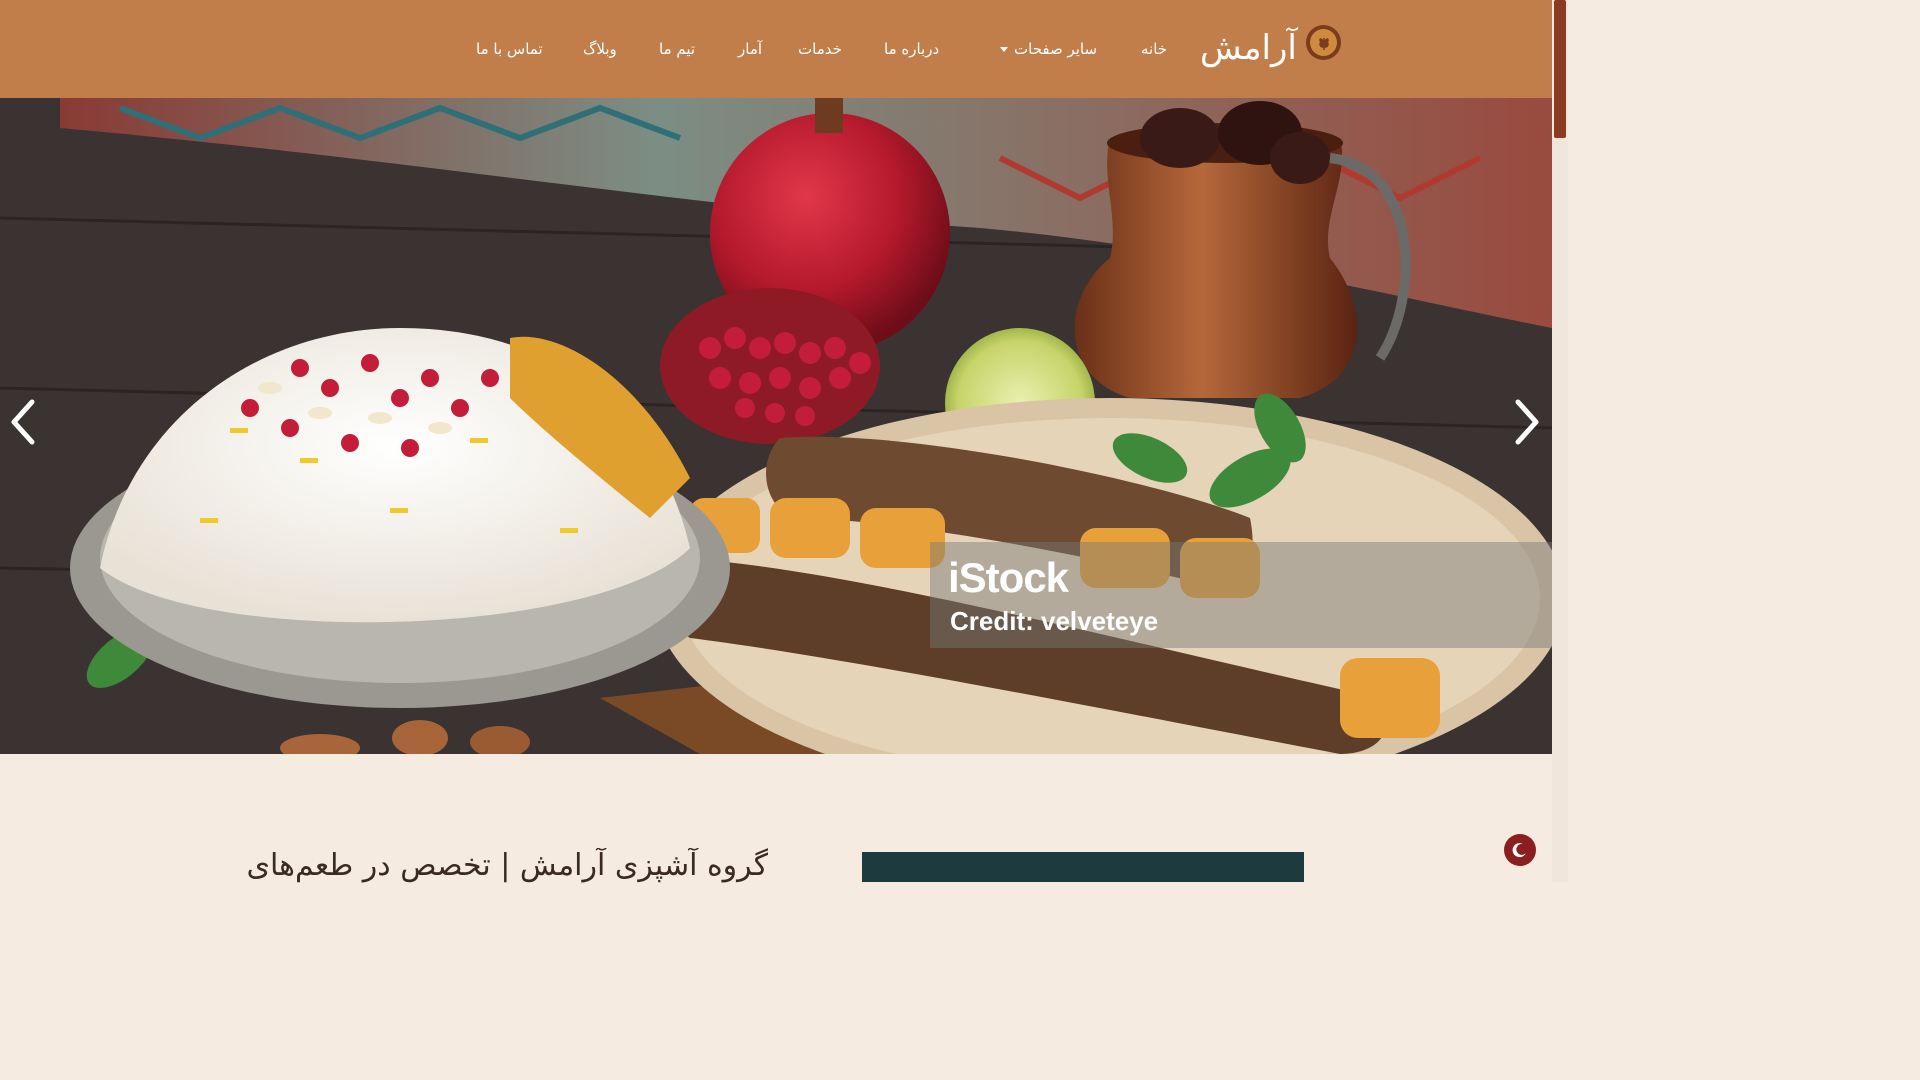  I want to click on dark-mode-toggle, so click(1520, 850).